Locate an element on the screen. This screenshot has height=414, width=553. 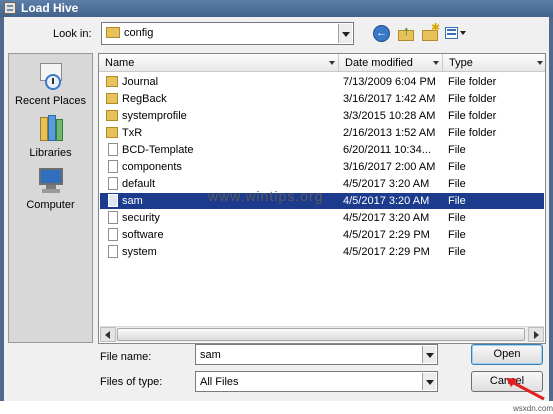
file-name-input: sam is located at coordinates (316, 354).